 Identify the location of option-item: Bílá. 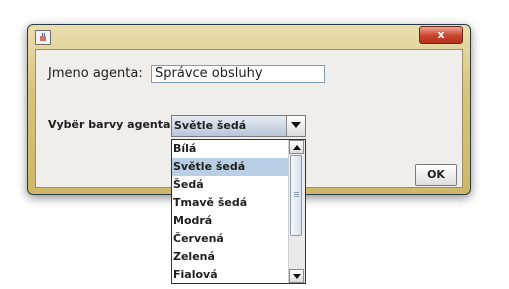
(230, 149).